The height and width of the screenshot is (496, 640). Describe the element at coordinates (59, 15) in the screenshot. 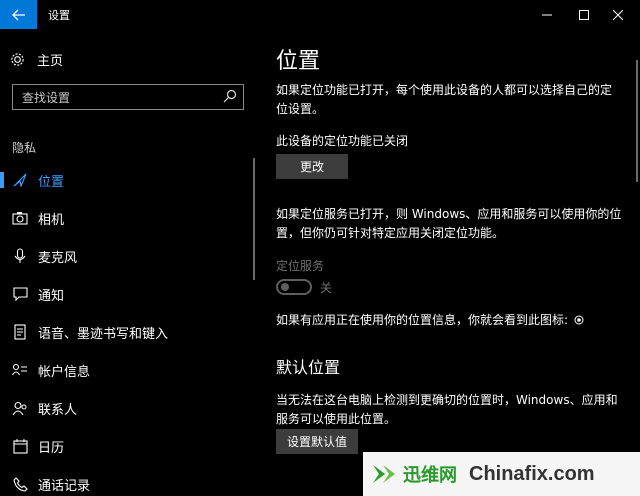

I see `window-title: 设置` at that location.